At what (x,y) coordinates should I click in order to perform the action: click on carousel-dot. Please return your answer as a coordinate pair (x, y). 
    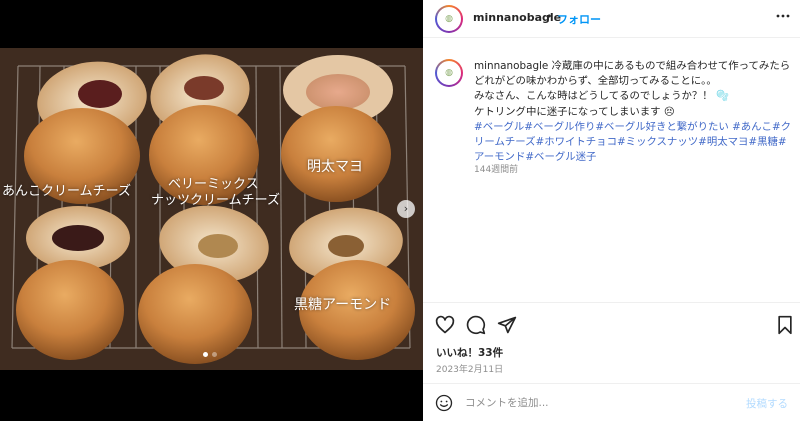
    Looking at the image, I should click on (214, 354).